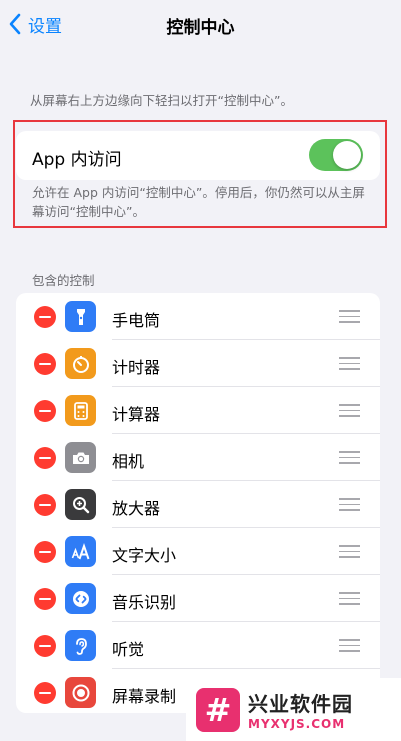  What do you see at coordinates (198, 316) in the screenshot?
I see `control-row-flashlight: 手电筒` at bounding box center [198, 316].